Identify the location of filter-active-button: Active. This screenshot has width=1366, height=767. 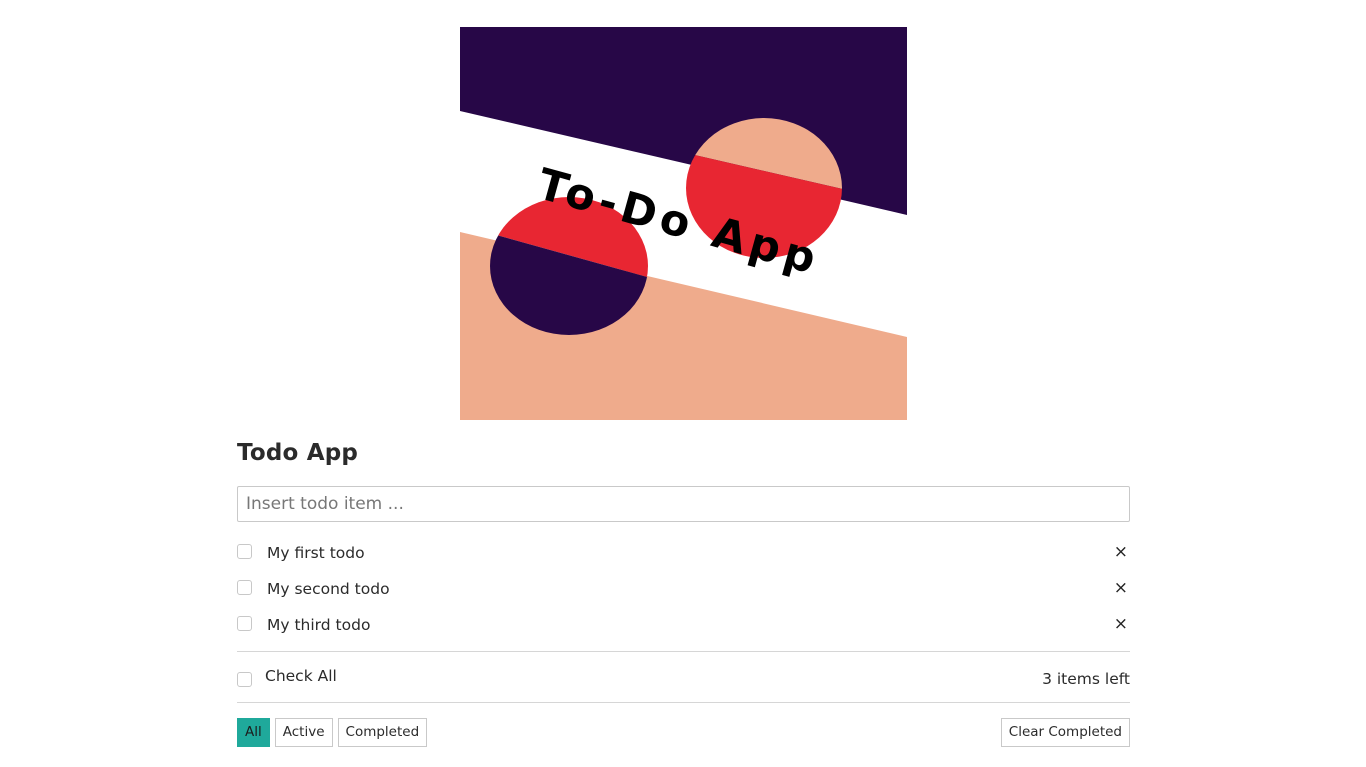
(303, 732).